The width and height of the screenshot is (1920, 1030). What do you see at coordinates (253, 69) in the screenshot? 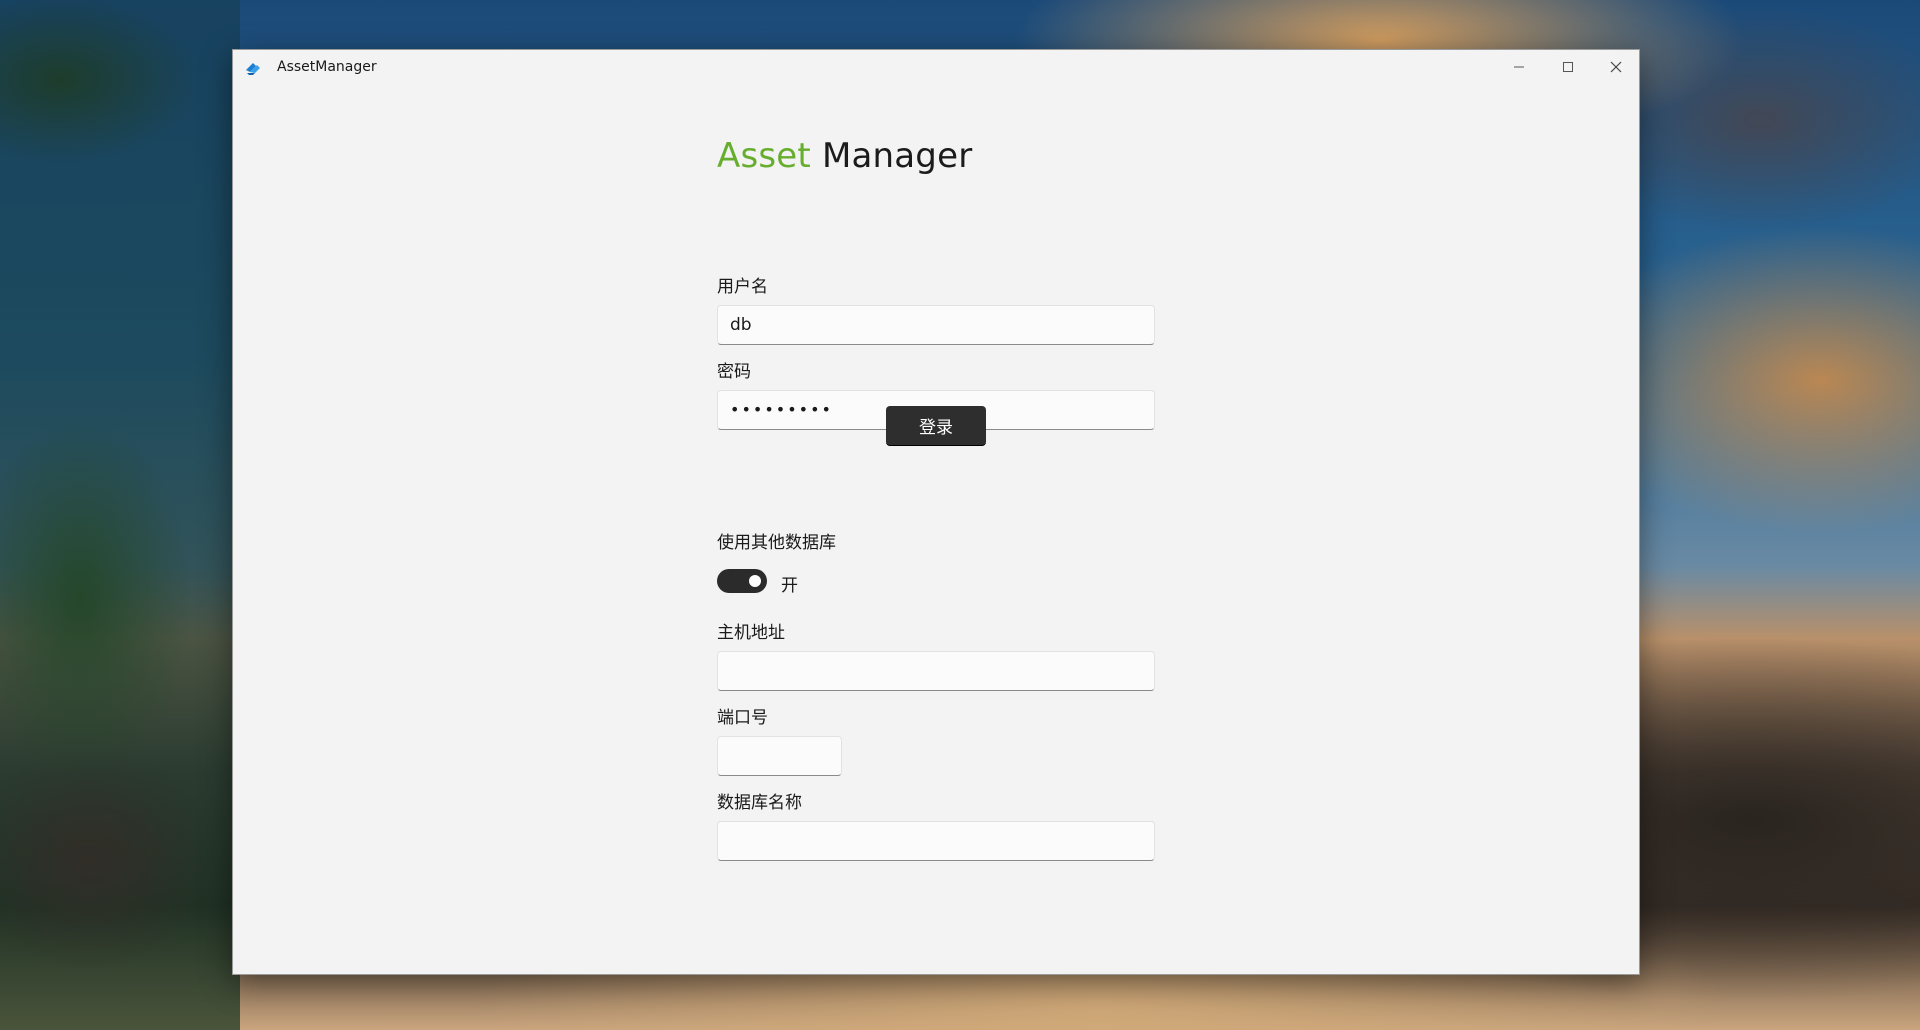
I see `app-logo-icon` at bounding box center [253, 69].